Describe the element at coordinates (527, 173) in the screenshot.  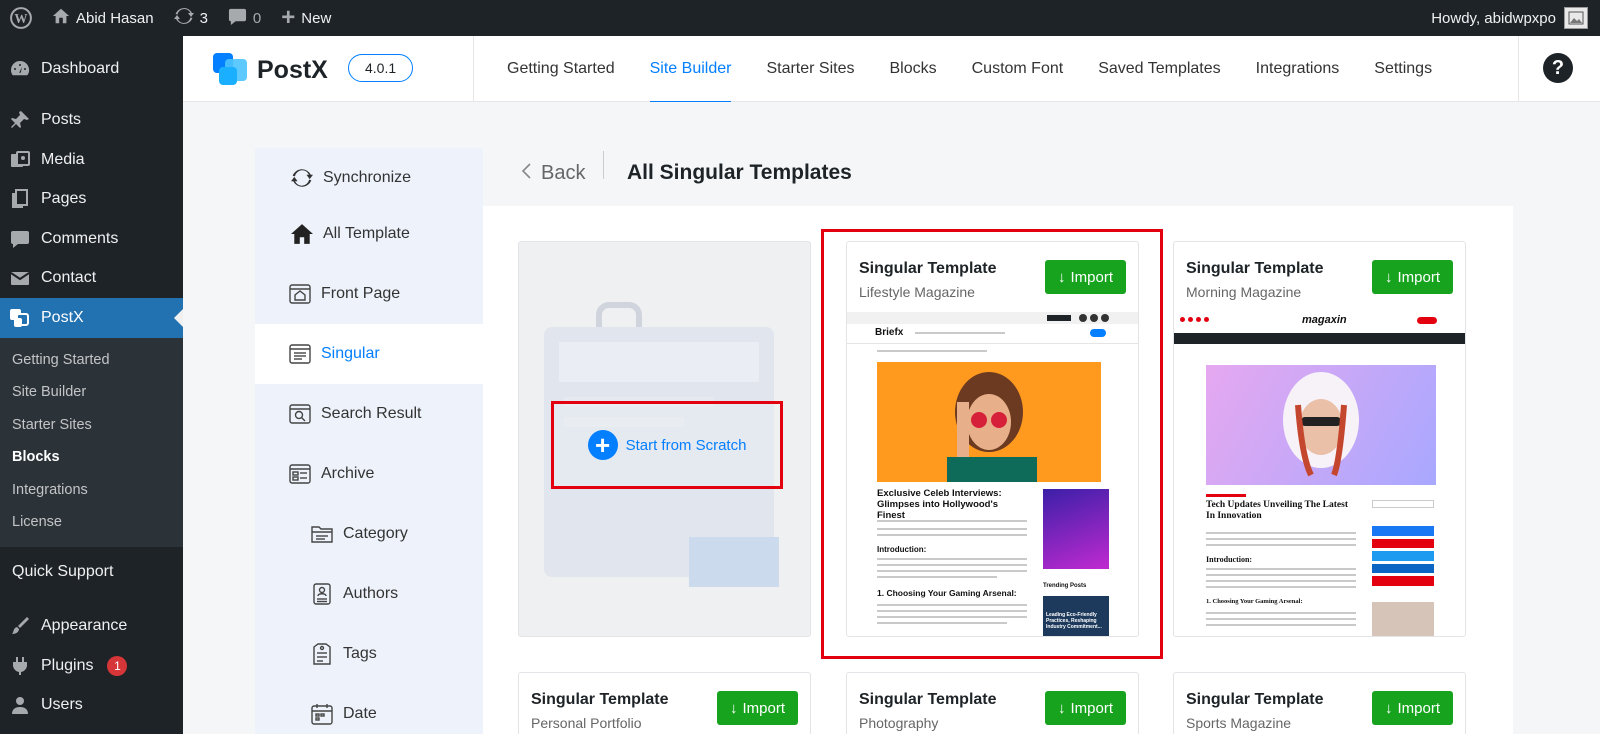
I see `chevron-left-icon` at that location.